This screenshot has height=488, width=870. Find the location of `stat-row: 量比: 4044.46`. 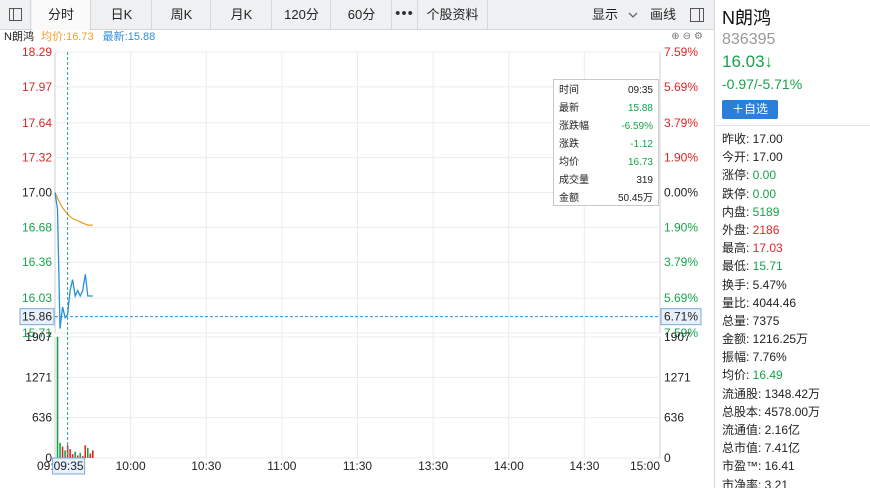

stat-row: 量比: 4044.46 is located at coordinates (794, 303).